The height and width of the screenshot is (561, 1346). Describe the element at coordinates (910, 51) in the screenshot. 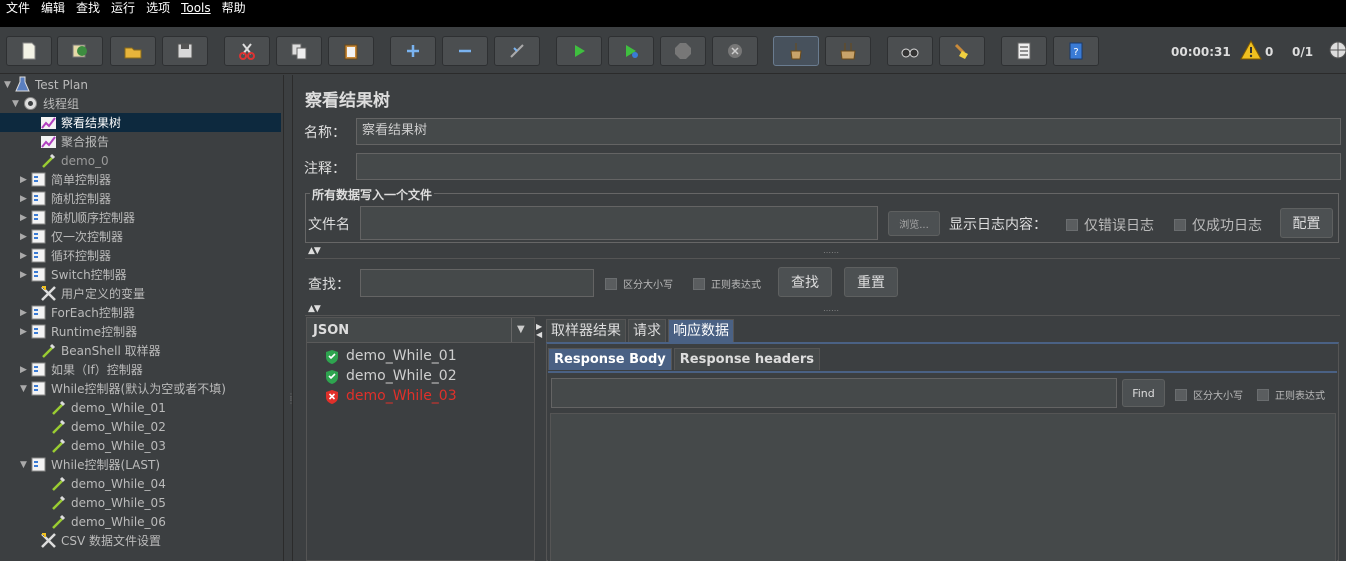

I see `search-button` at that location.